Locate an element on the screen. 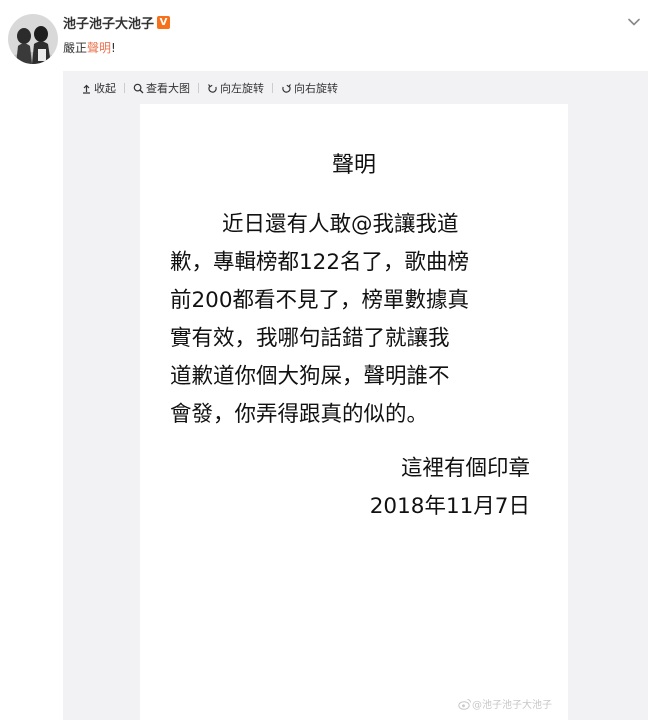  collapse-label: 收起 is located at coordinates (105, 88).